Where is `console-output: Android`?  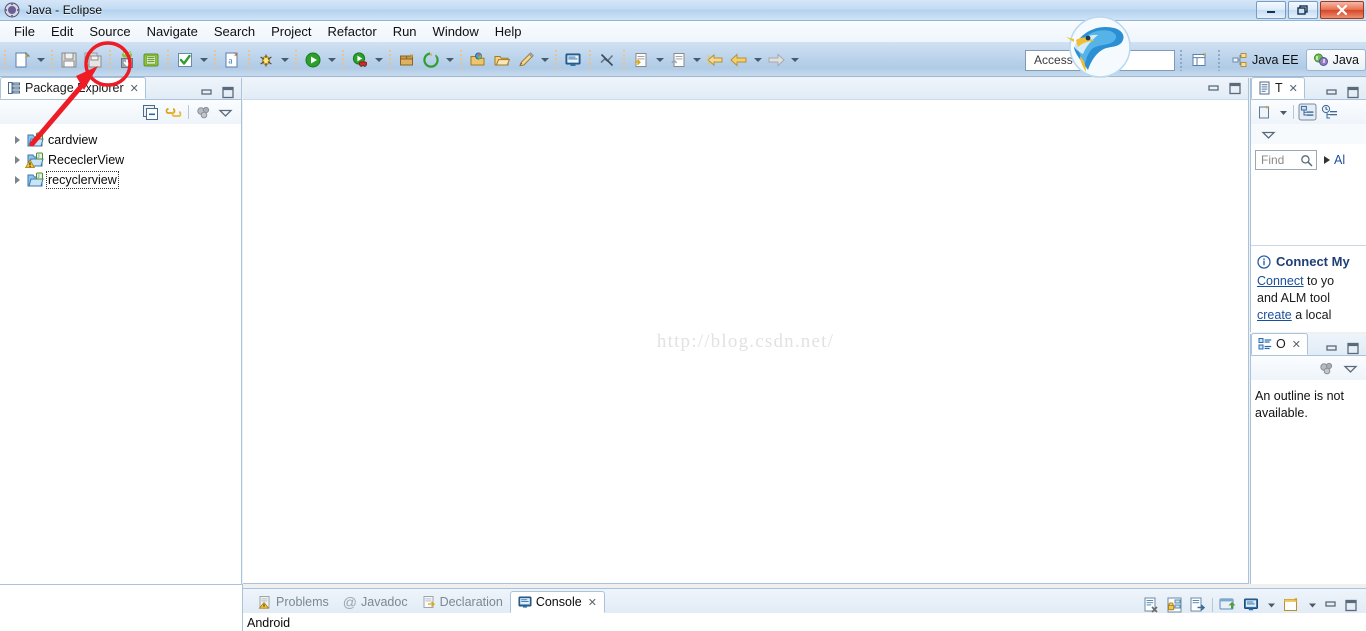 console-output: Android is located at coordinates (804, 621).